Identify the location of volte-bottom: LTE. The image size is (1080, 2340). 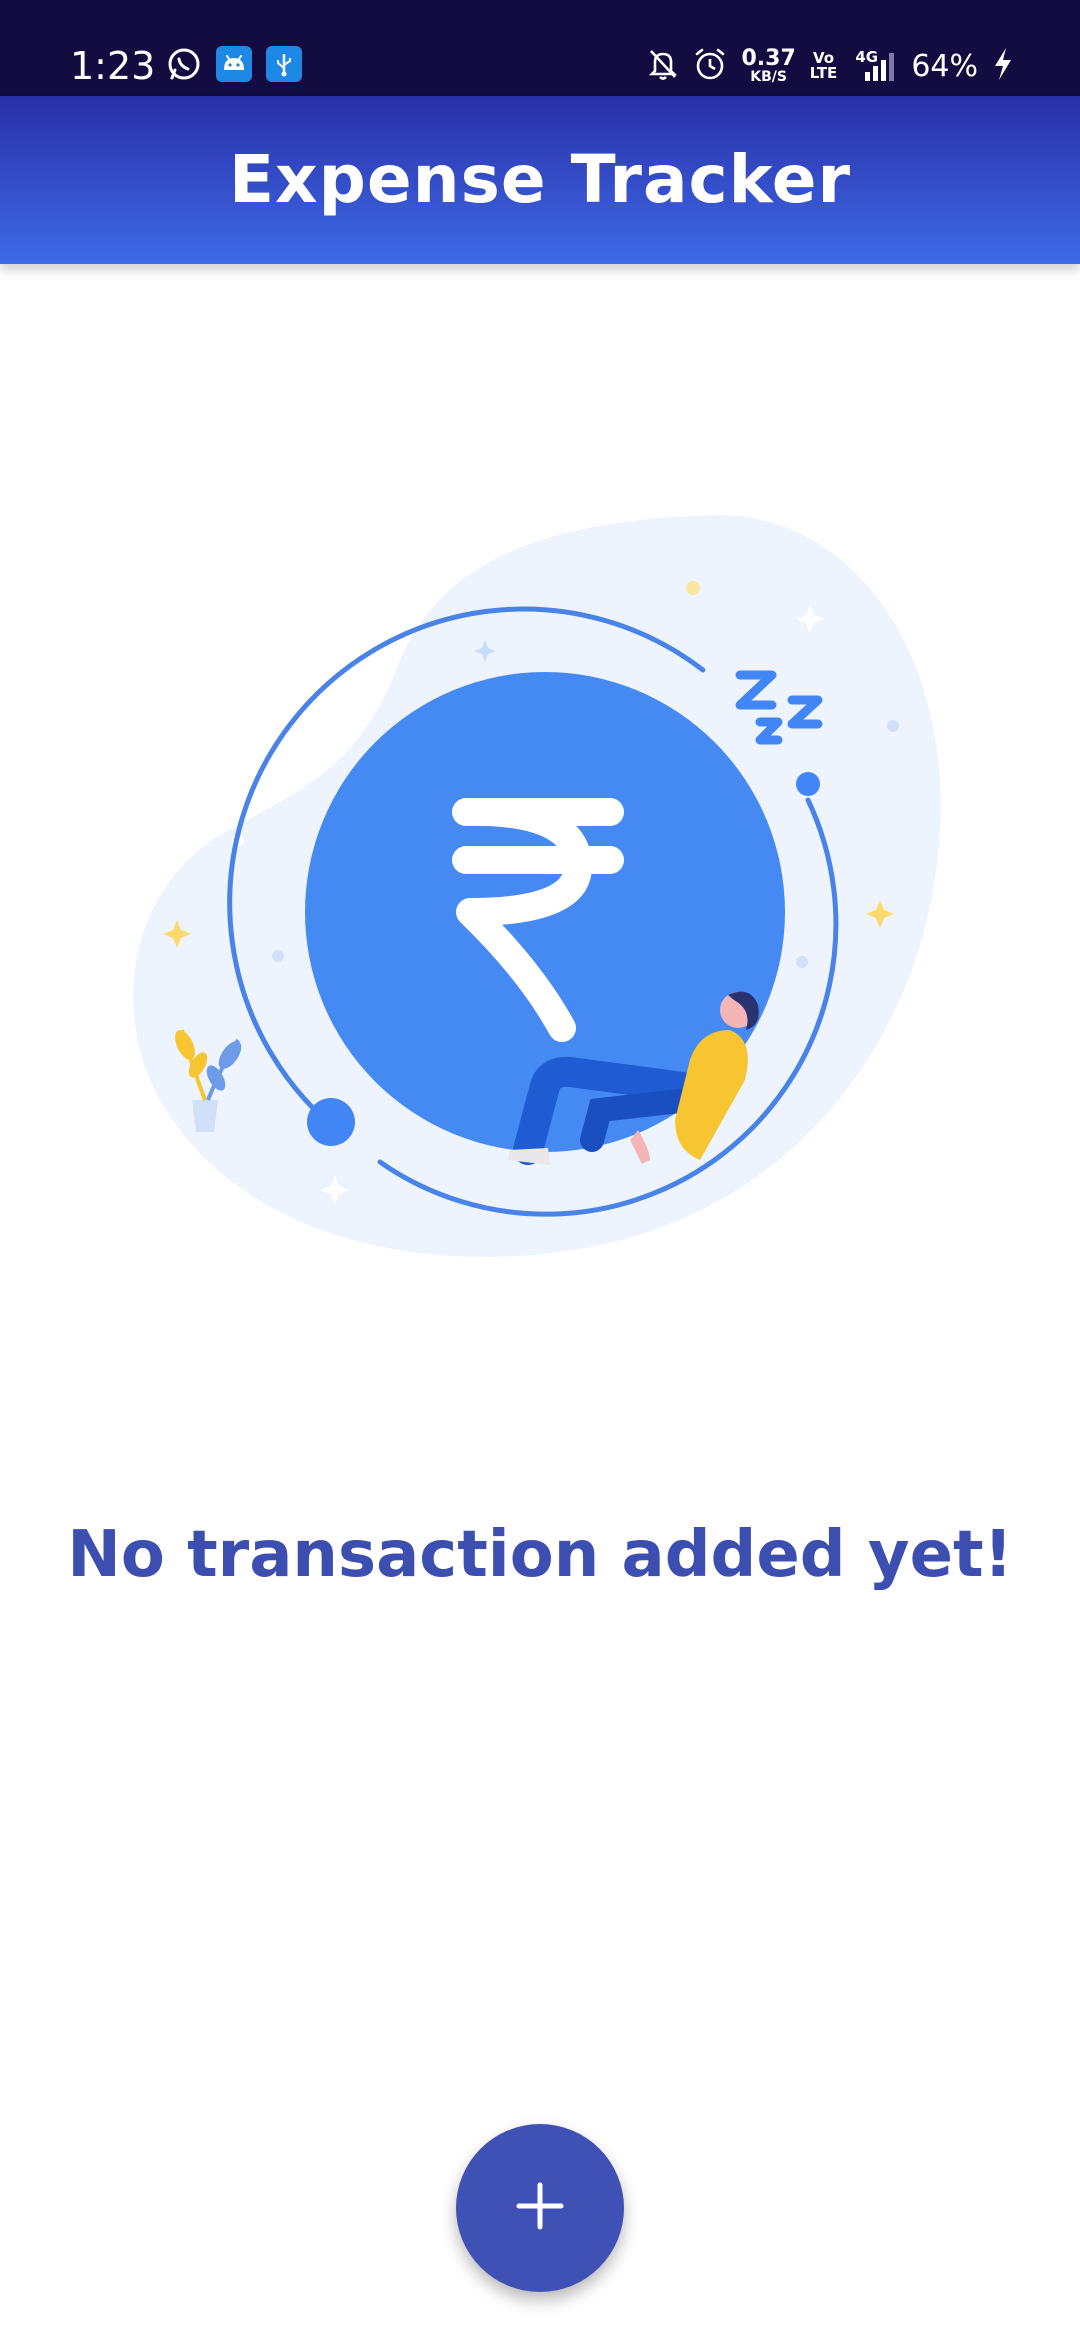
(823, 73).